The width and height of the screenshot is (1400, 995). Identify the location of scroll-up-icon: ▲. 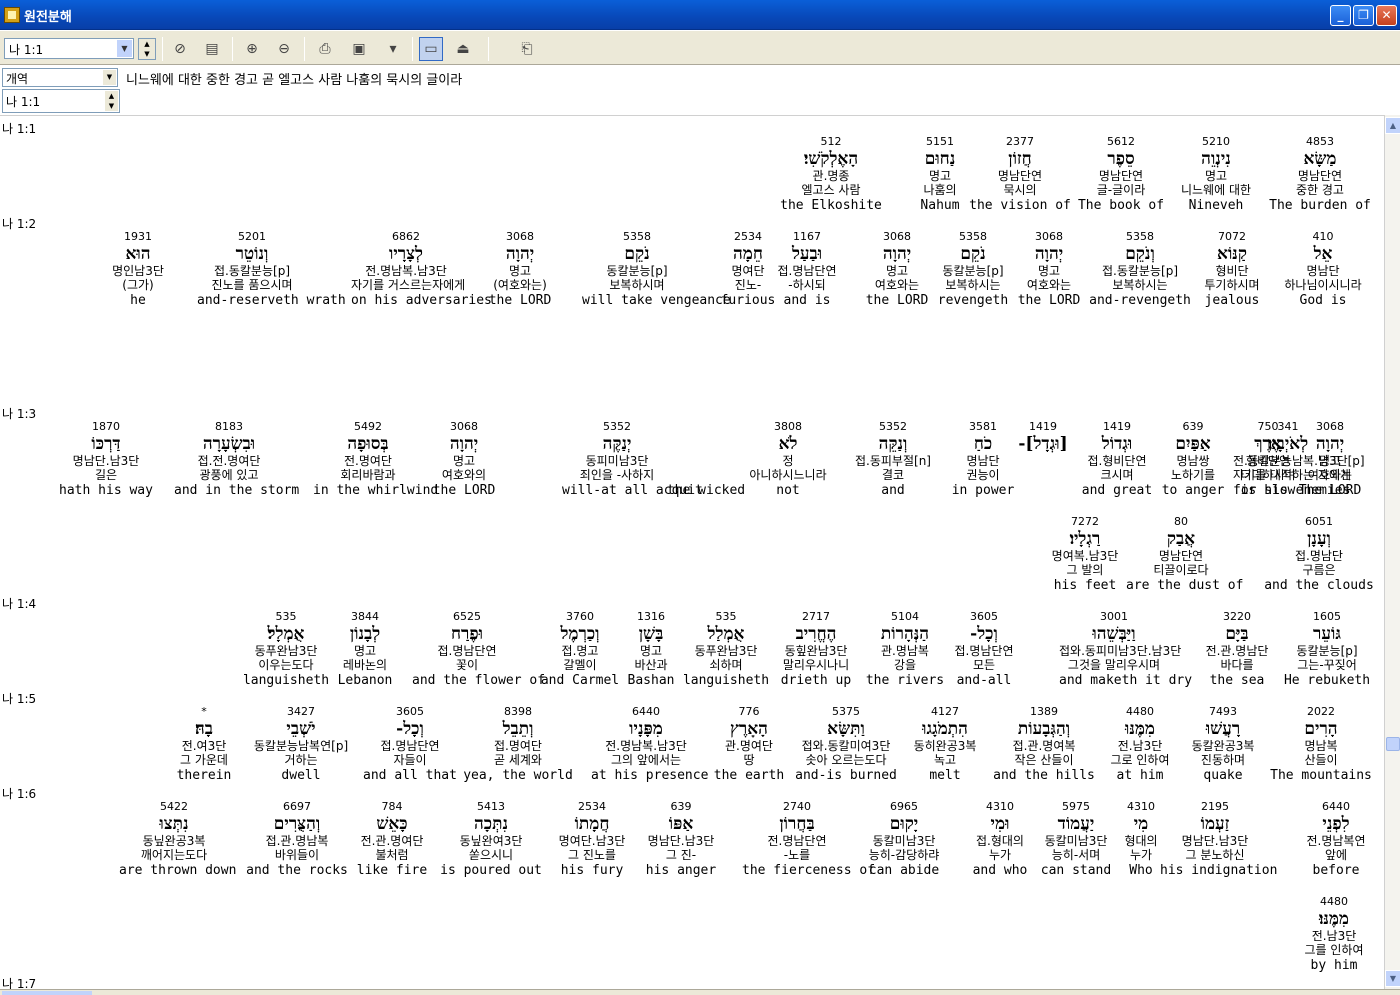
(1392, 125).